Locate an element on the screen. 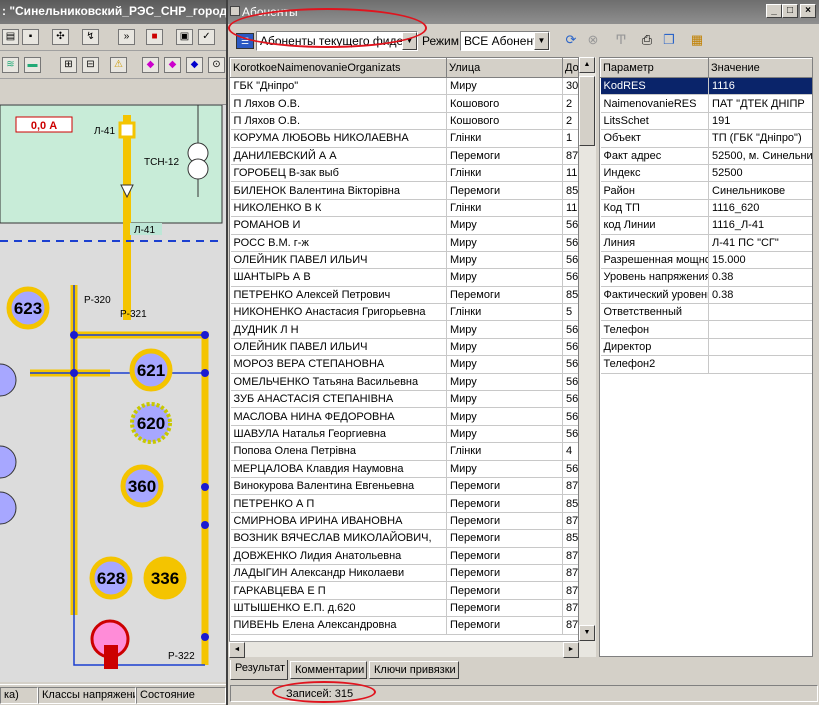 Image resolution: width=819 pixels, height=705 pixels. parameter-row: Телефон is located at coordinates (706, 329).